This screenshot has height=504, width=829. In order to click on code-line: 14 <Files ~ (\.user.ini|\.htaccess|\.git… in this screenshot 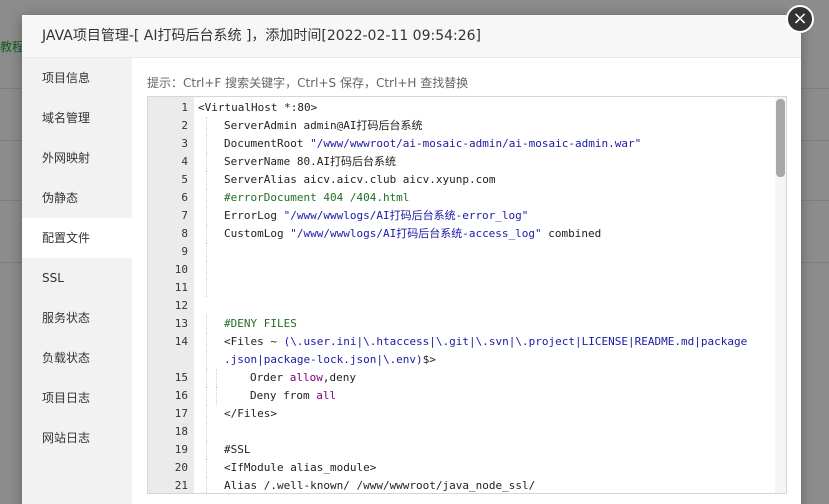, I will do `click(463, 342)`.